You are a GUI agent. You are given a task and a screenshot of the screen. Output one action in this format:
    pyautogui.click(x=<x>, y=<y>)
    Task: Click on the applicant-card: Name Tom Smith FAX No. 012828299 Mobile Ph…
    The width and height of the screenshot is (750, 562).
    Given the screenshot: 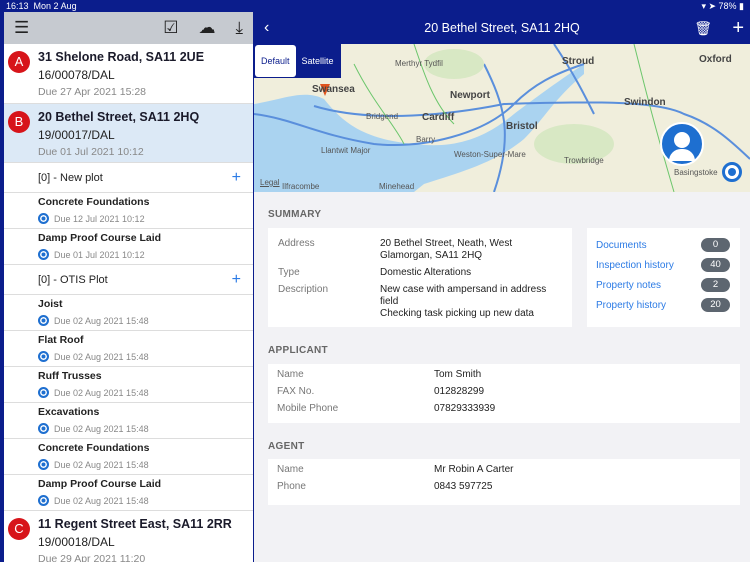 What is the action you would take?
    pyautogui.click(x=504, y=393)
    